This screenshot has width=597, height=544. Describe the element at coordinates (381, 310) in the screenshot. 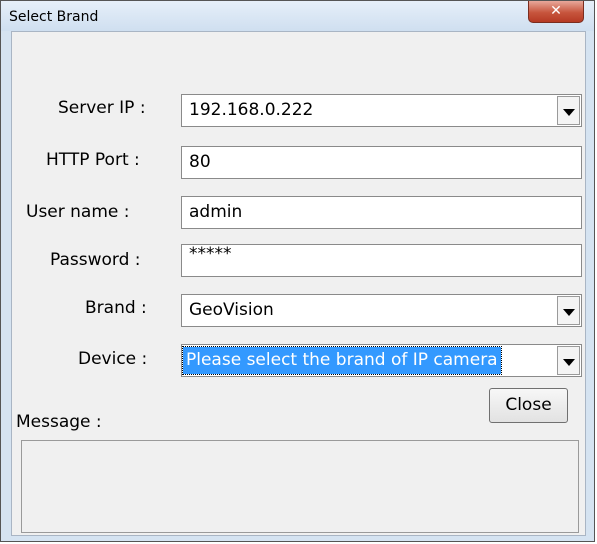

I see `brand-combobox: GeoVision` at that location.